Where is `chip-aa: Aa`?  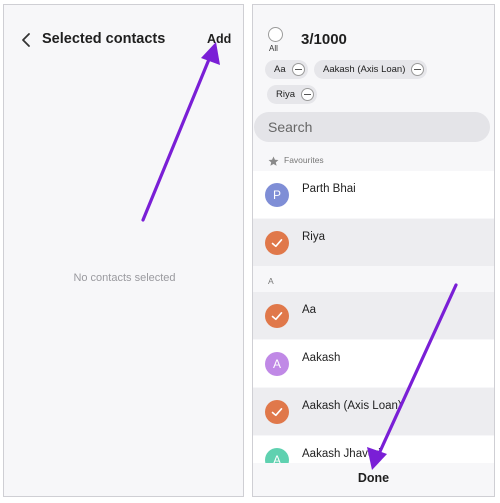 chip-aa: Aa is located at coordinates (286, 69).